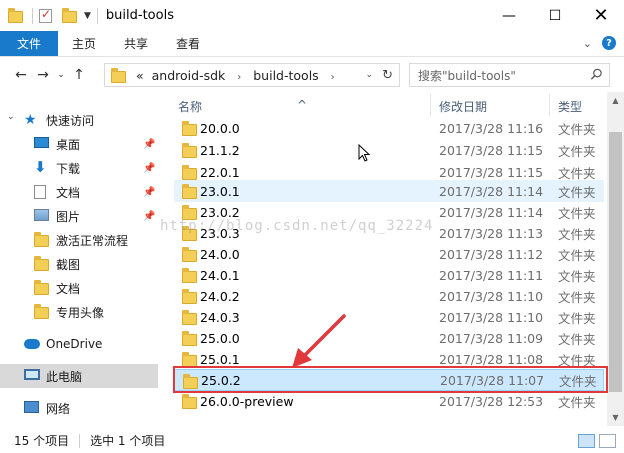 The image size is (624, 453). I want to click on divider, so click(80, 440).